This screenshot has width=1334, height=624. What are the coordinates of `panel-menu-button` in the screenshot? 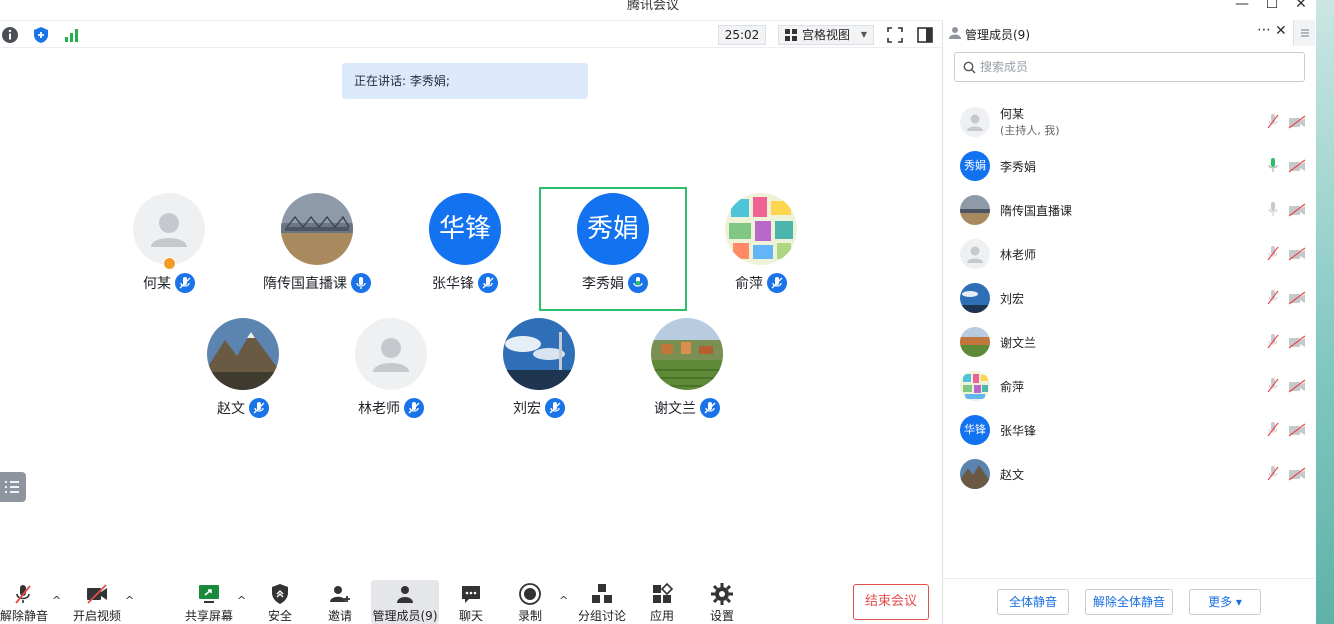 It's located at (1304, 33).